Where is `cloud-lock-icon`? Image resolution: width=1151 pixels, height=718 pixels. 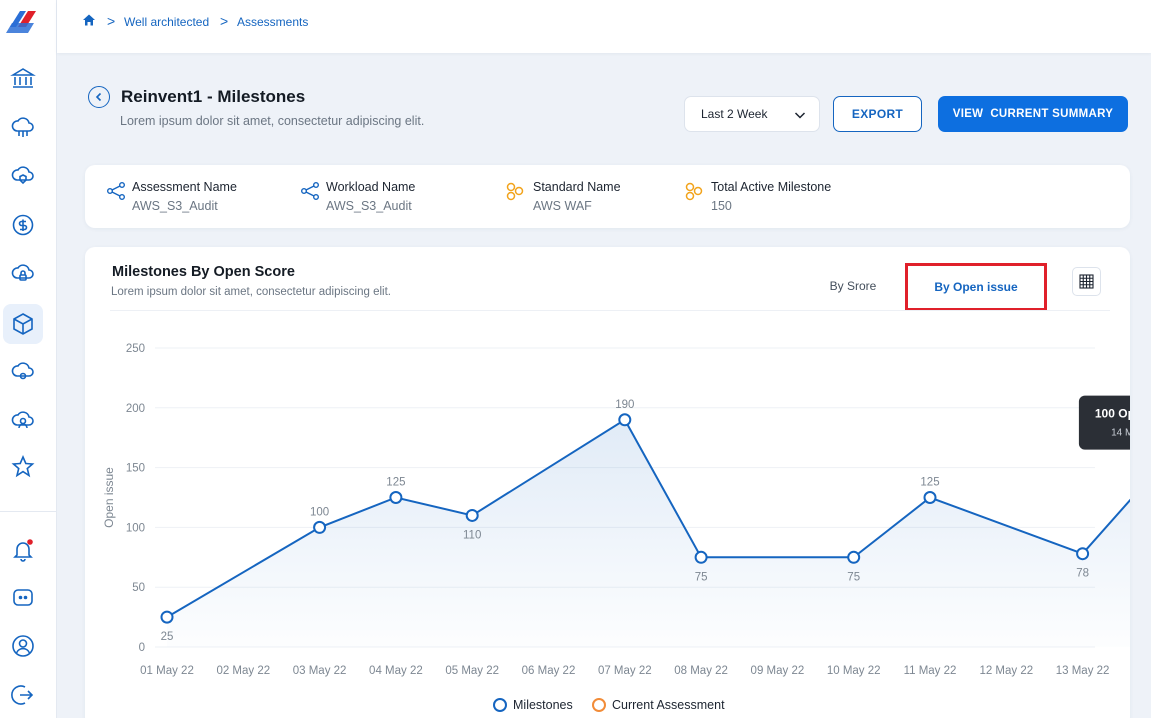
cloud-lock-icon is located at coordinates (22, 272).